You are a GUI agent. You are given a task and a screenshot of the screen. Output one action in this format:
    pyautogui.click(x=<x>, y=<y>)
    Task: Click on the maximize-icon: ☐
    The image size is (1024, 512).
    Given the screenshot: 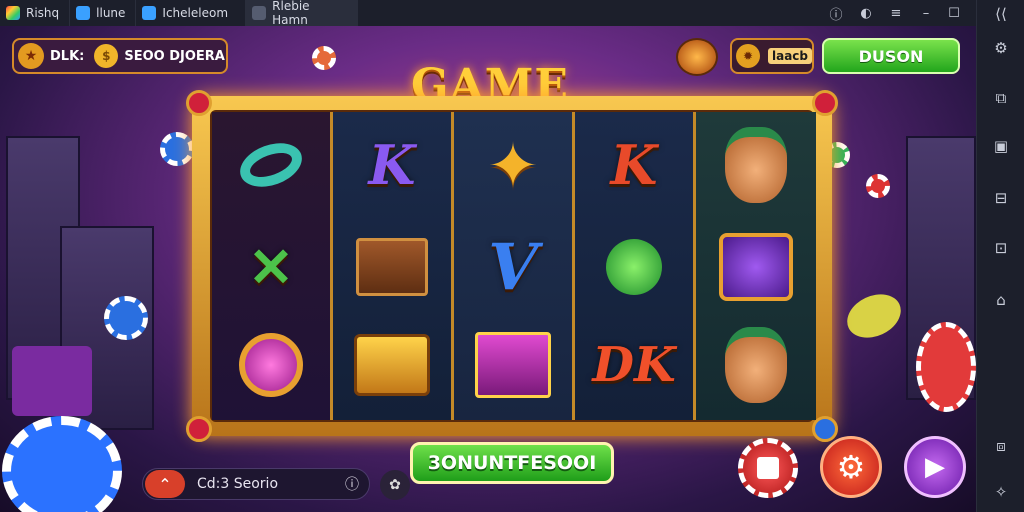 What is the action you would take?
    pyautogui.click(x=954, y=13)
    